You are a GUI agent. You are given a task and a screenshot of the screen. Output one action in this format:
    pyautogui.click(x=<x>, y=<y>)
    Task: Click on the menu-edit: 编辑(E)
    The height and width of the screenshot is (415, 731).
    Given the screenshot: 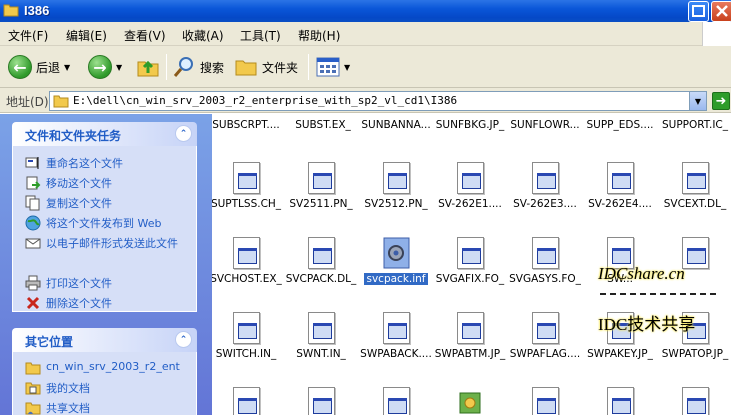 What is the action you would take?
    pyautogui.click(x=86, y=35)
    